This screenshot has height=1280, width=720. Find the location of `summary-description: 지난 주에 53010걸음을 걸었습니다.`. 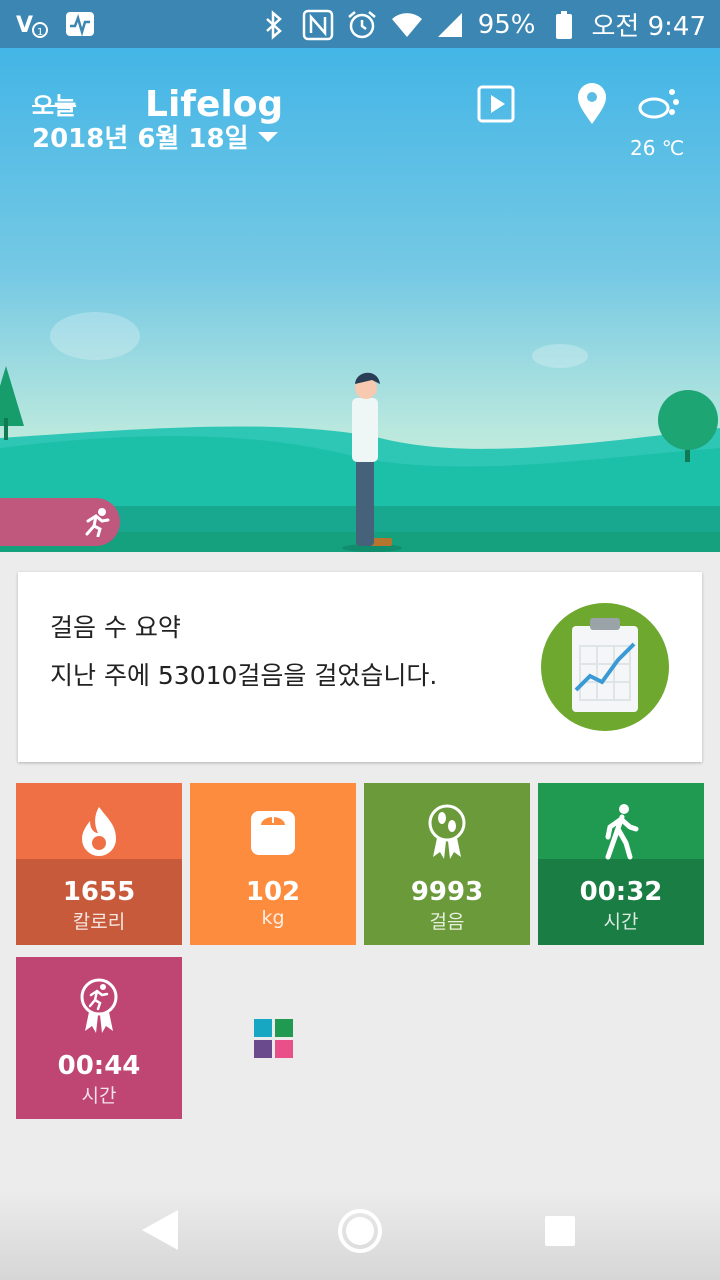

summary-description: 지난 주에 53010걸음을 걸었습니다. is located at coordinates (244, 675).